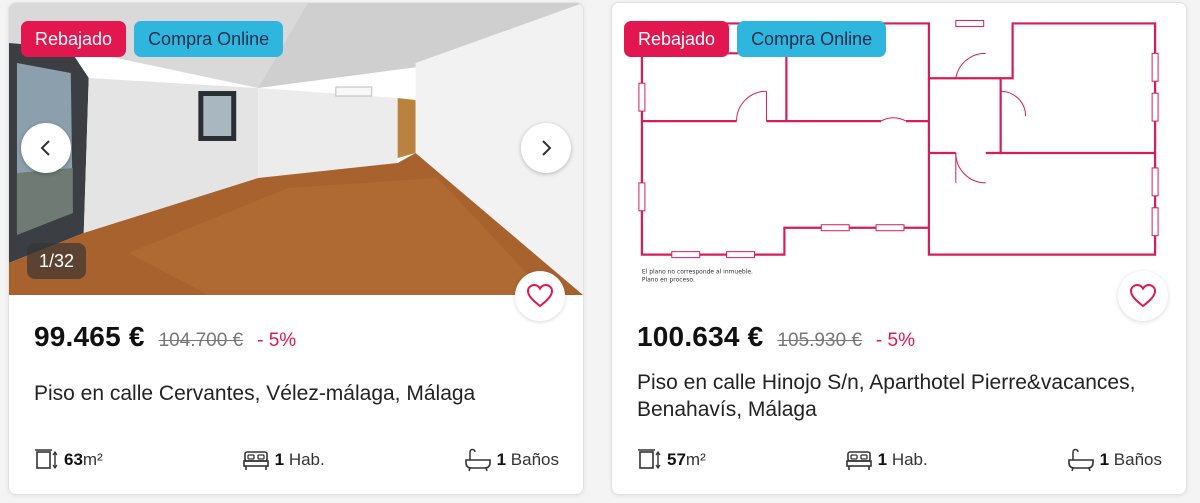  What do you see at coordinates (89, 336) in the screenshot?
I see `current-price: 99.465 €` at bounding box center [89, 336].